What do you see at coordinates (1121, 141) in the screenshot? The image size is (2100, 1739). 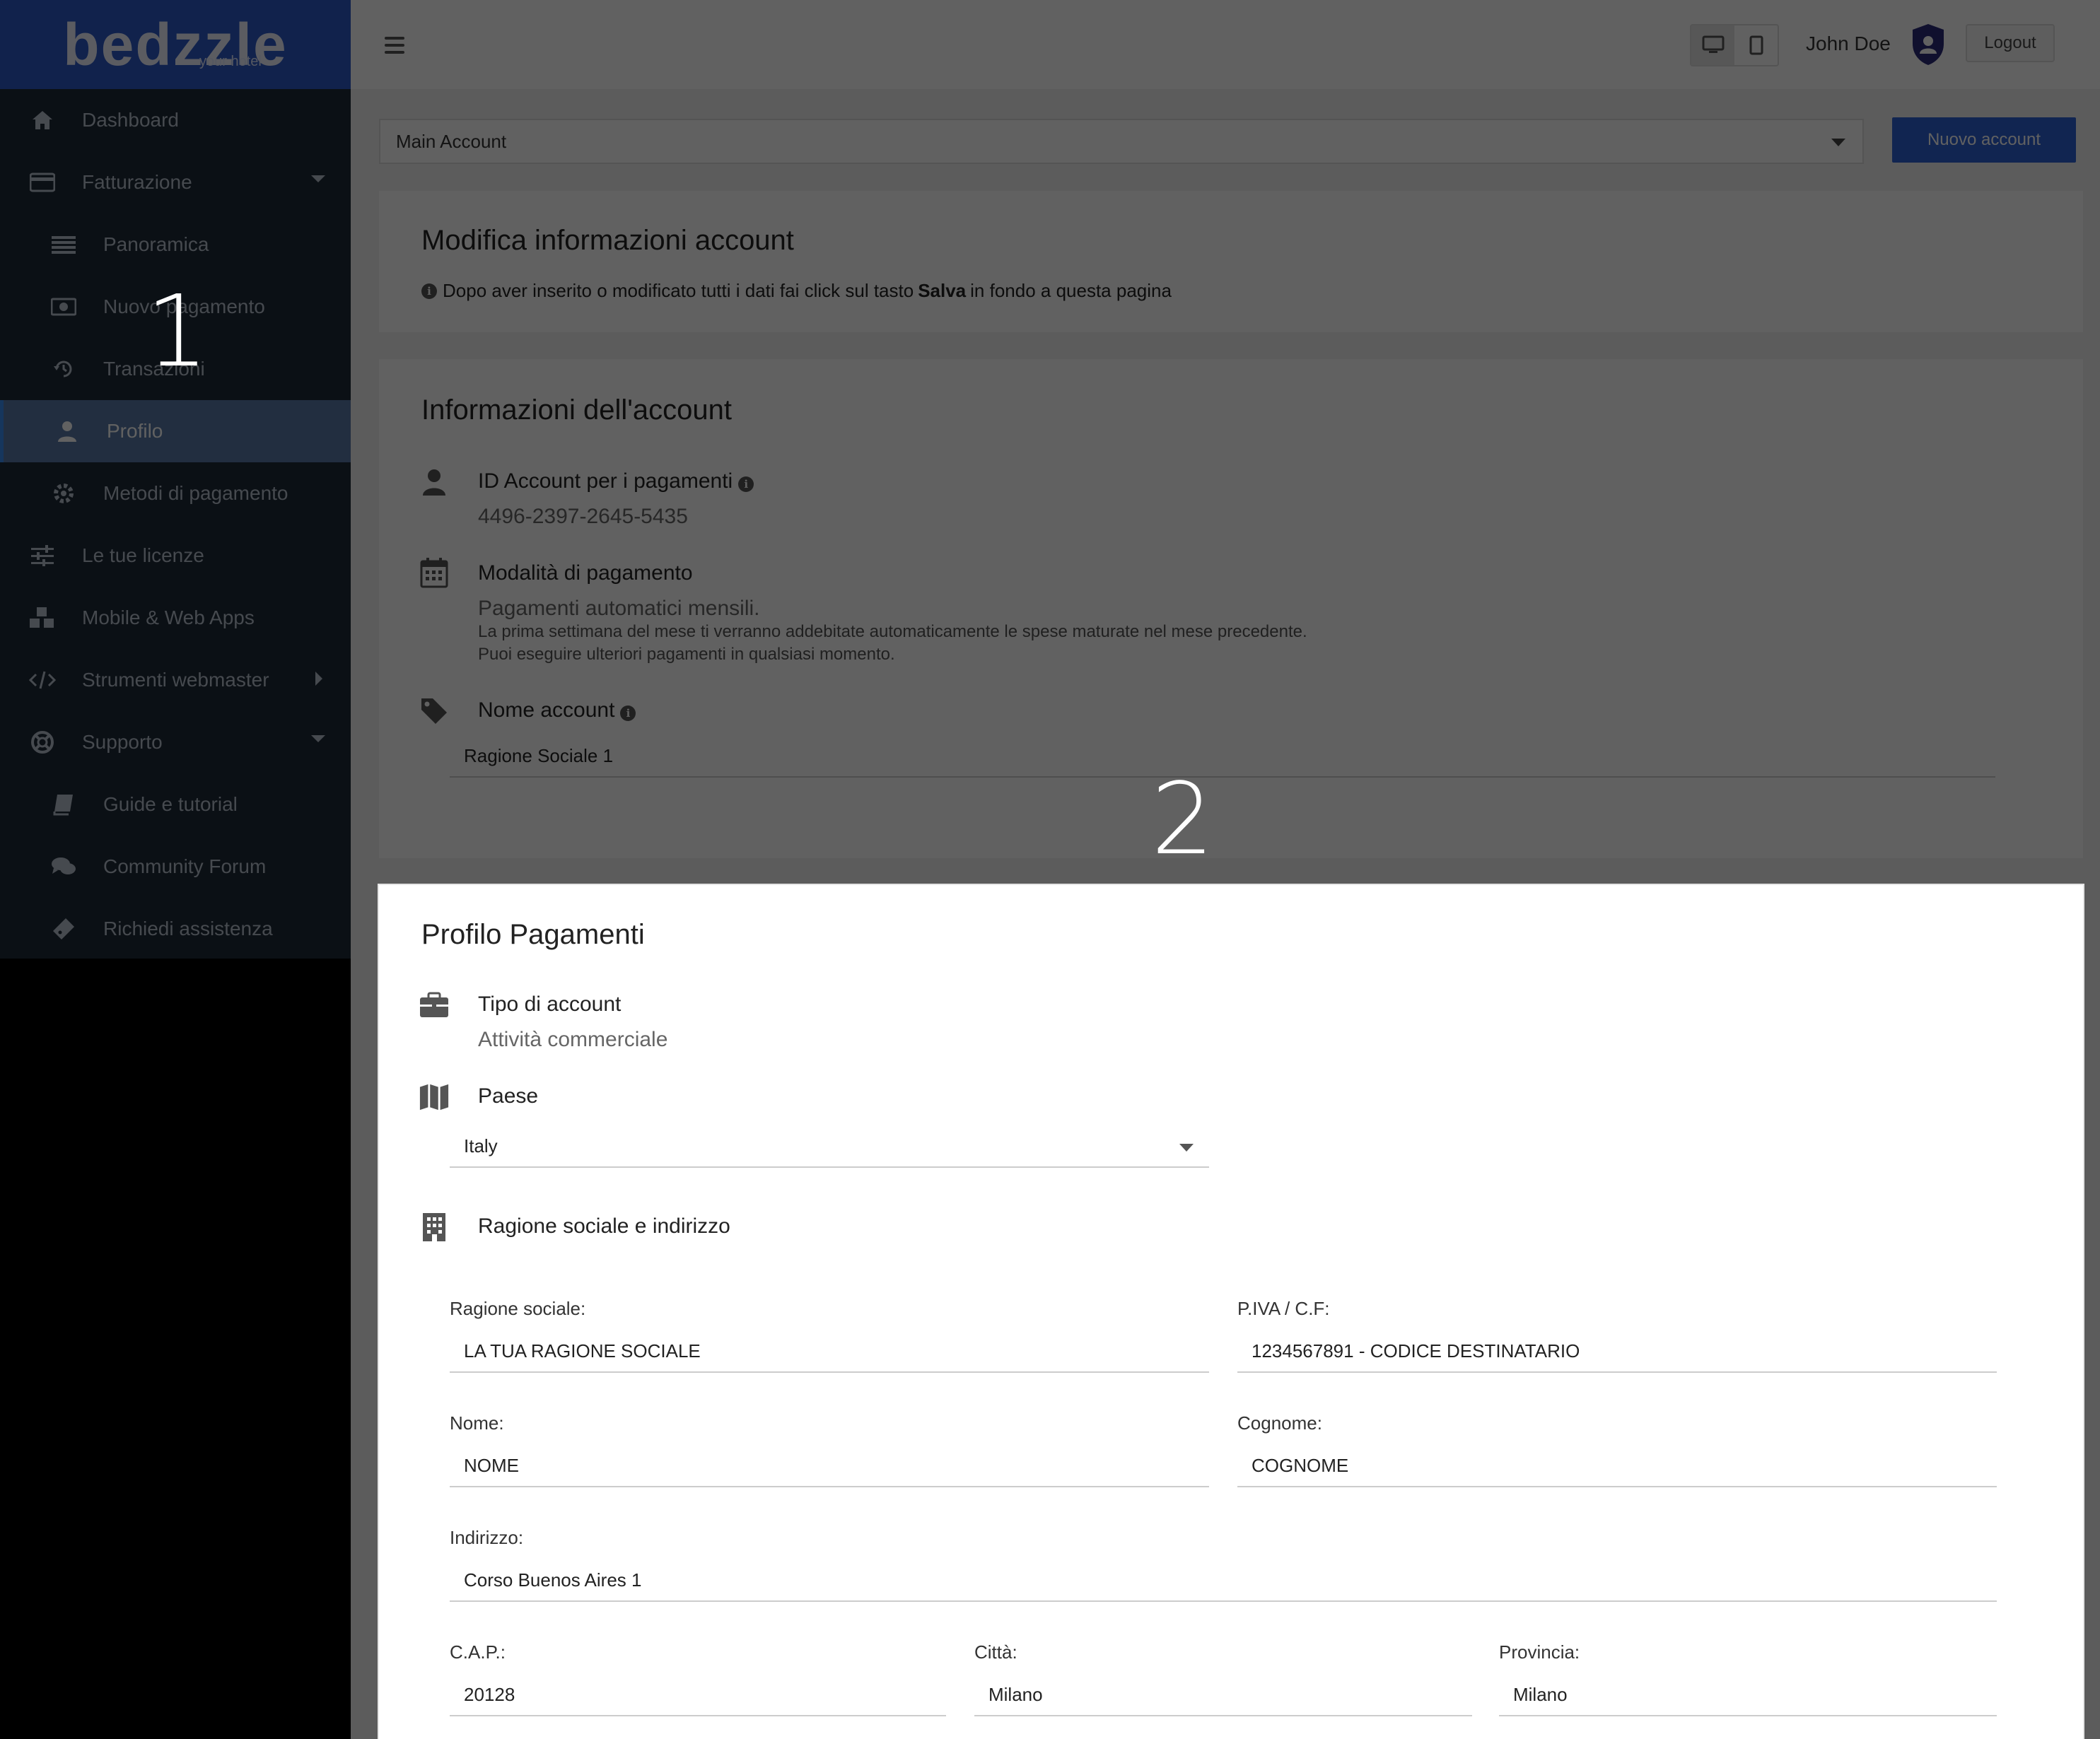 I see `account-select: Main Account` at bounding box center [1121, 141].